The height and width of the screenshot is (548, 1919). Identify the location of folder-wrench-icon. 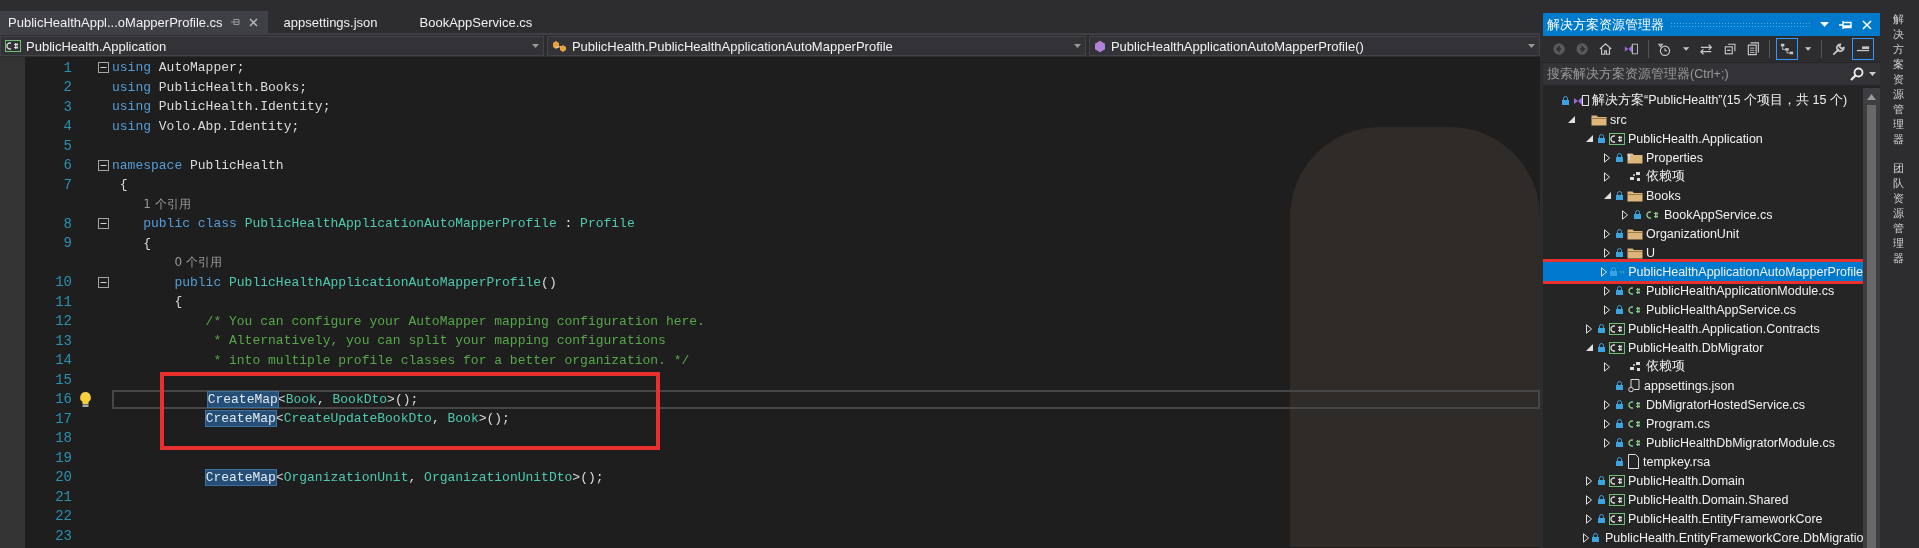
(1635, 157).